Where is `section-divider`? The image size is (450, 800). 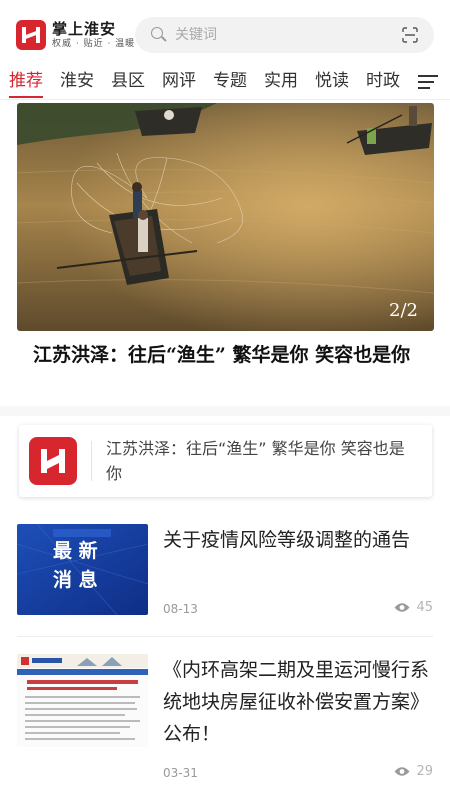 section-divider is located at coordinates (225, 411).